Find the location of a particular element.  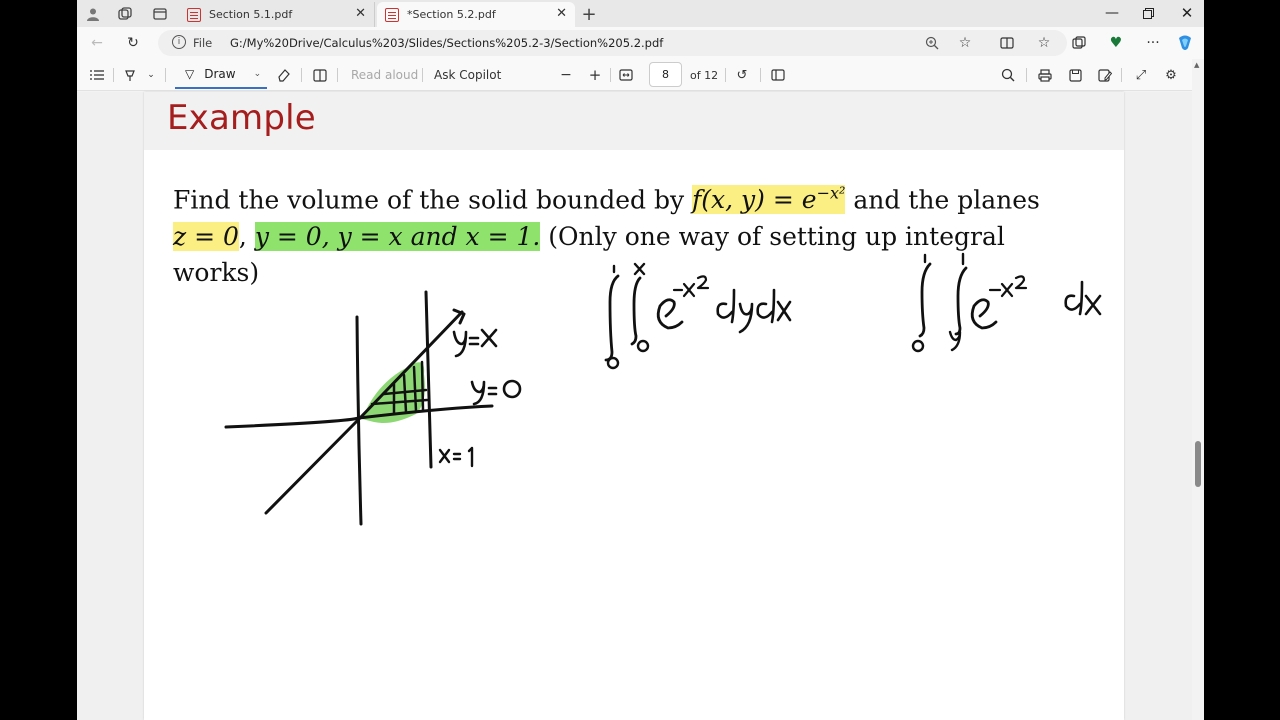

back-icon: ← is located at coordinates (97, 43).